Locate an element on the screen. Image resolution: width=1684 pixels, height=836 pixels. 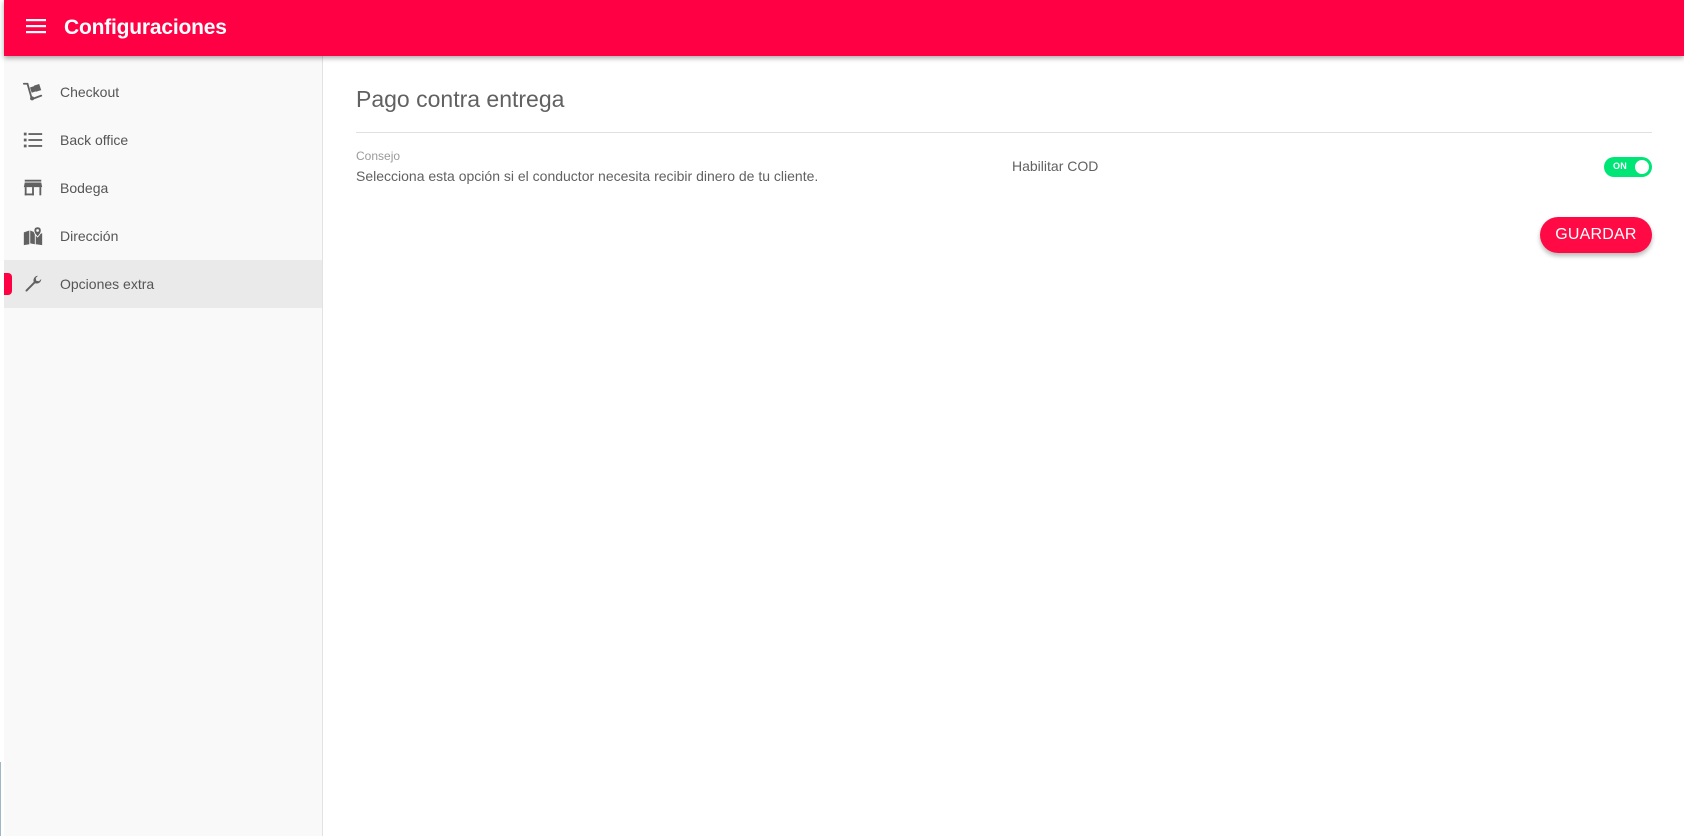
hint-label: Consejo is located at coordinates (378, 156).